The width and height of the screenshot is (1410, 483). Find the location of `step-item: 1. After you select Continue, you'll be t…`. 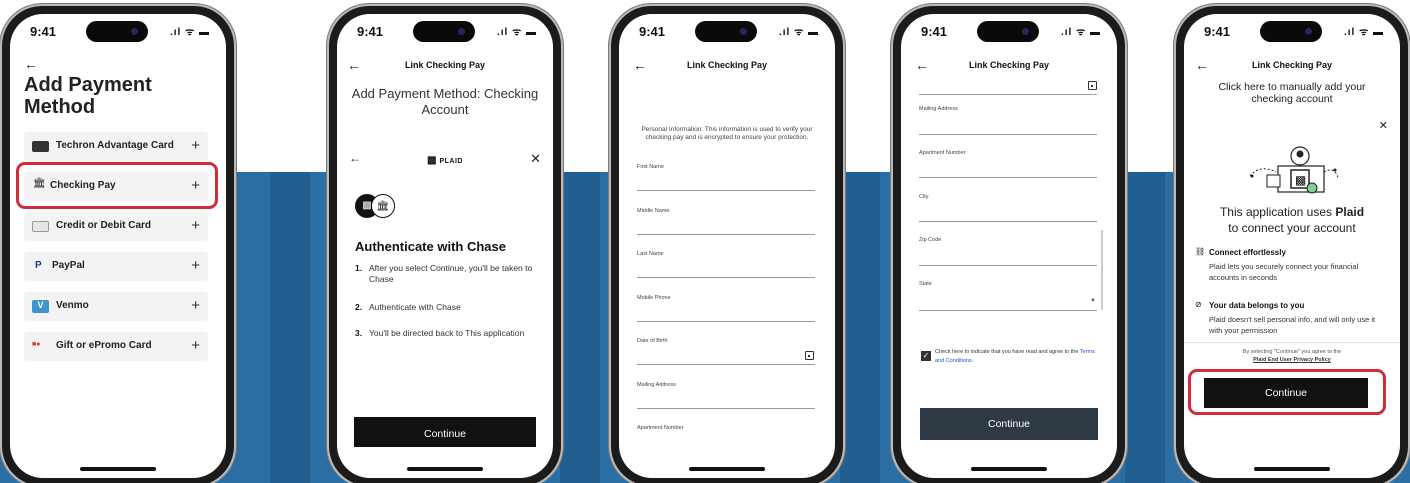

step-item: 1. After you select Continue, you'll be t… is located at coordinates (444, 273).